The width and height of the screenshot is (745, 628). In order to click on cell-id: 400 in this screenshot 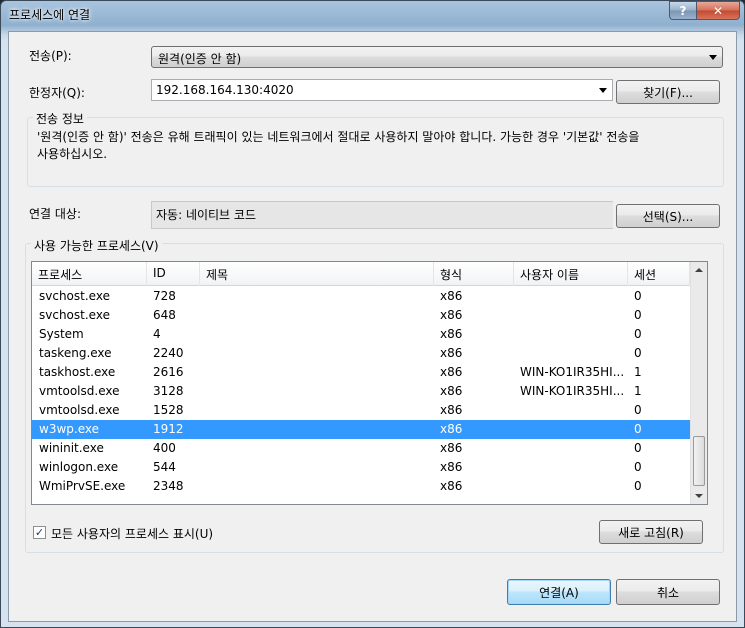, I will do `click(164, 448)`.